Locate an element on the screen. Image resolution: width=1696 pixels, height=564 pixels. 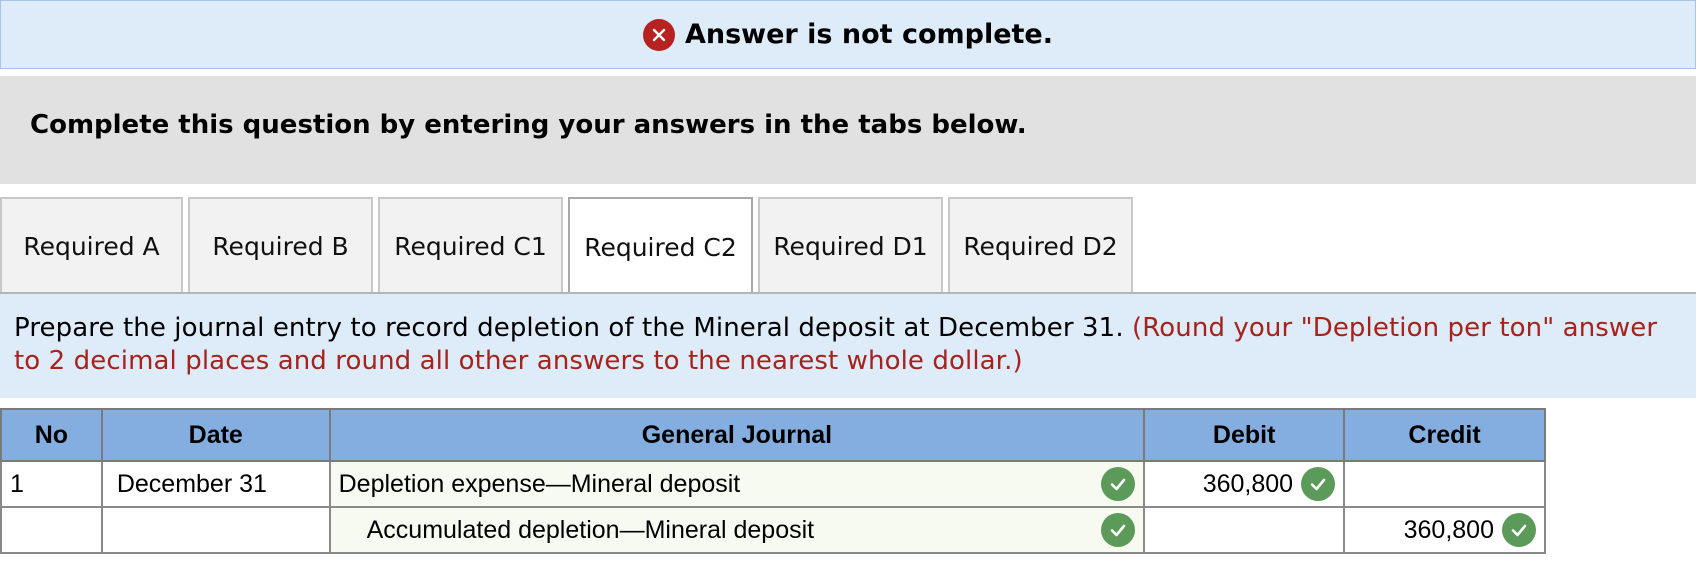
answer-status-banner: Answer is not complete. is located at coordinates (848, 34).